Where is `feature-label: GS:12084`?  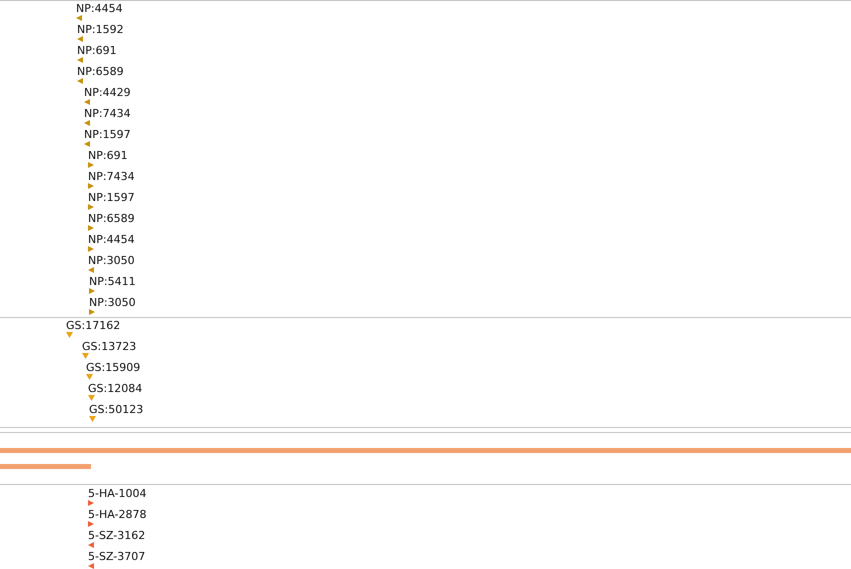
feature-label: GS:12084 is located at coordinates (115, 388).